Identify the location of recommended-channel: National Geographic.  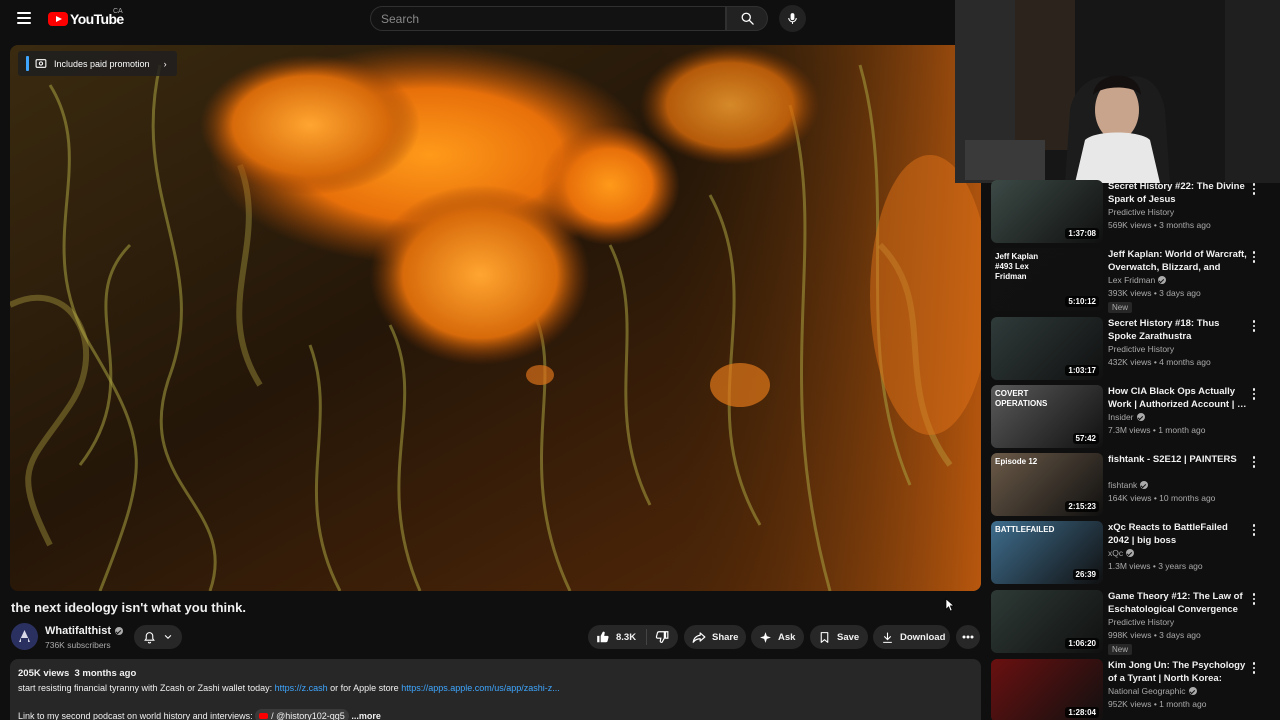
(1152, 691).